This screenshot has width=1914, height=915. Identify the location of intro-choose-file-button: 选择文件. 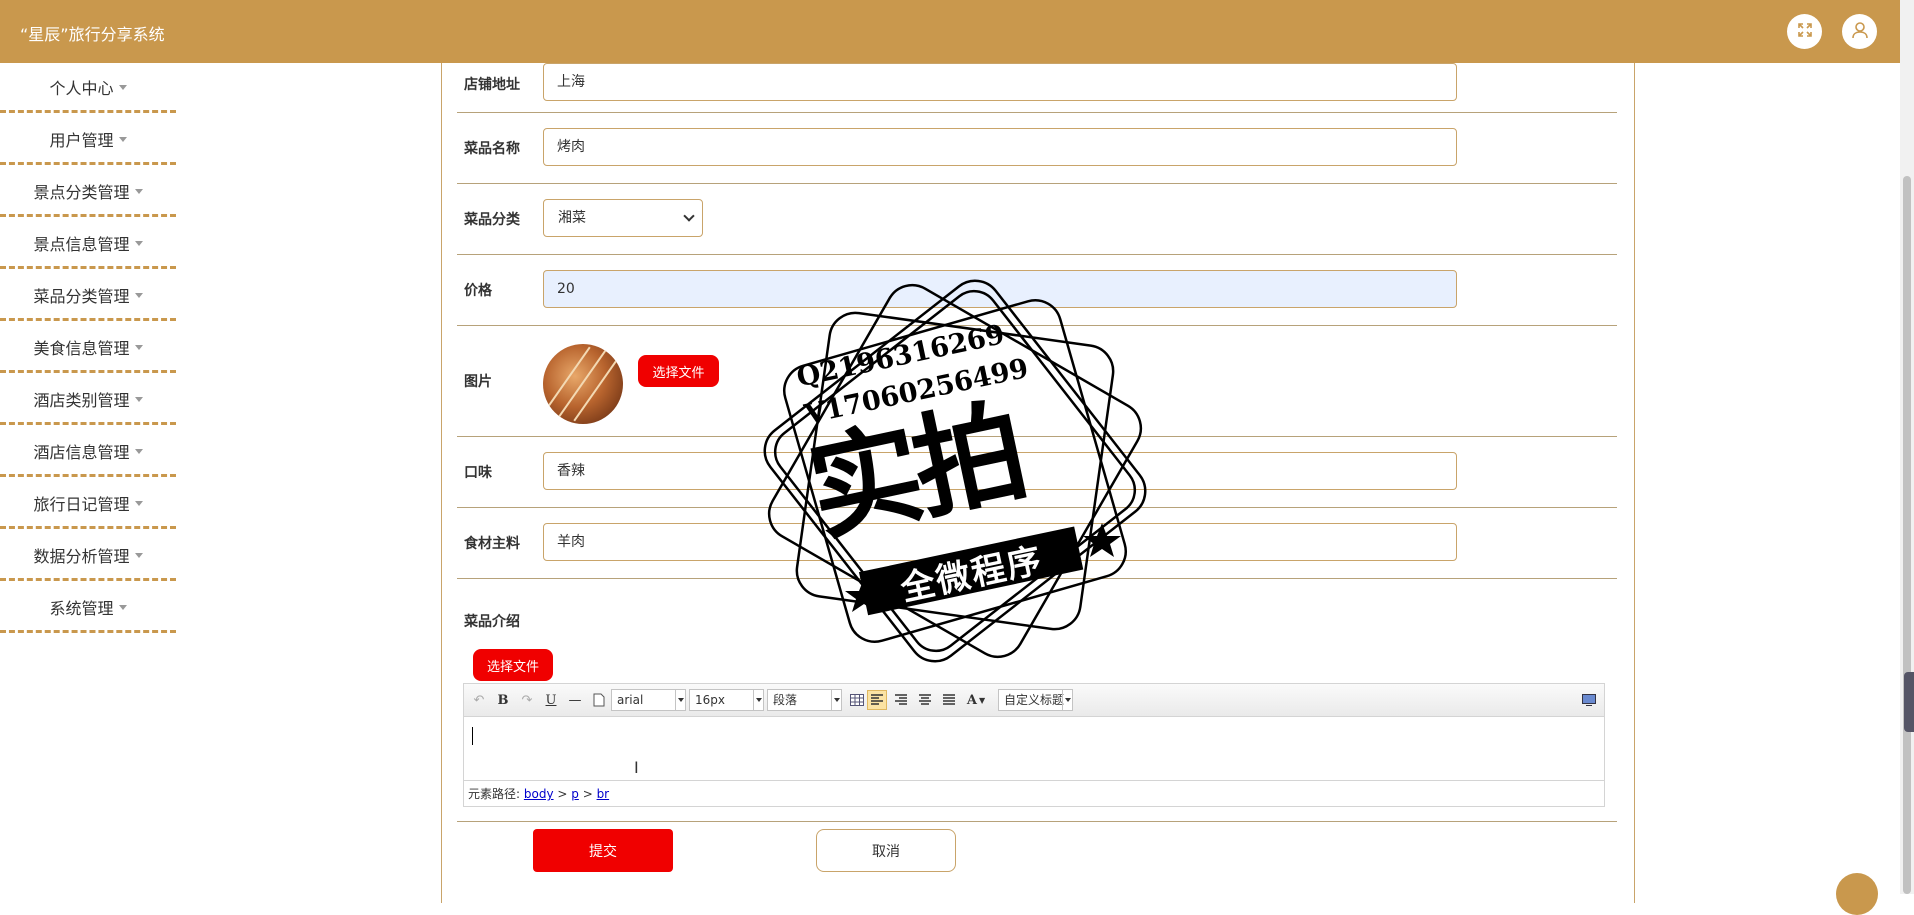
(513, 665).